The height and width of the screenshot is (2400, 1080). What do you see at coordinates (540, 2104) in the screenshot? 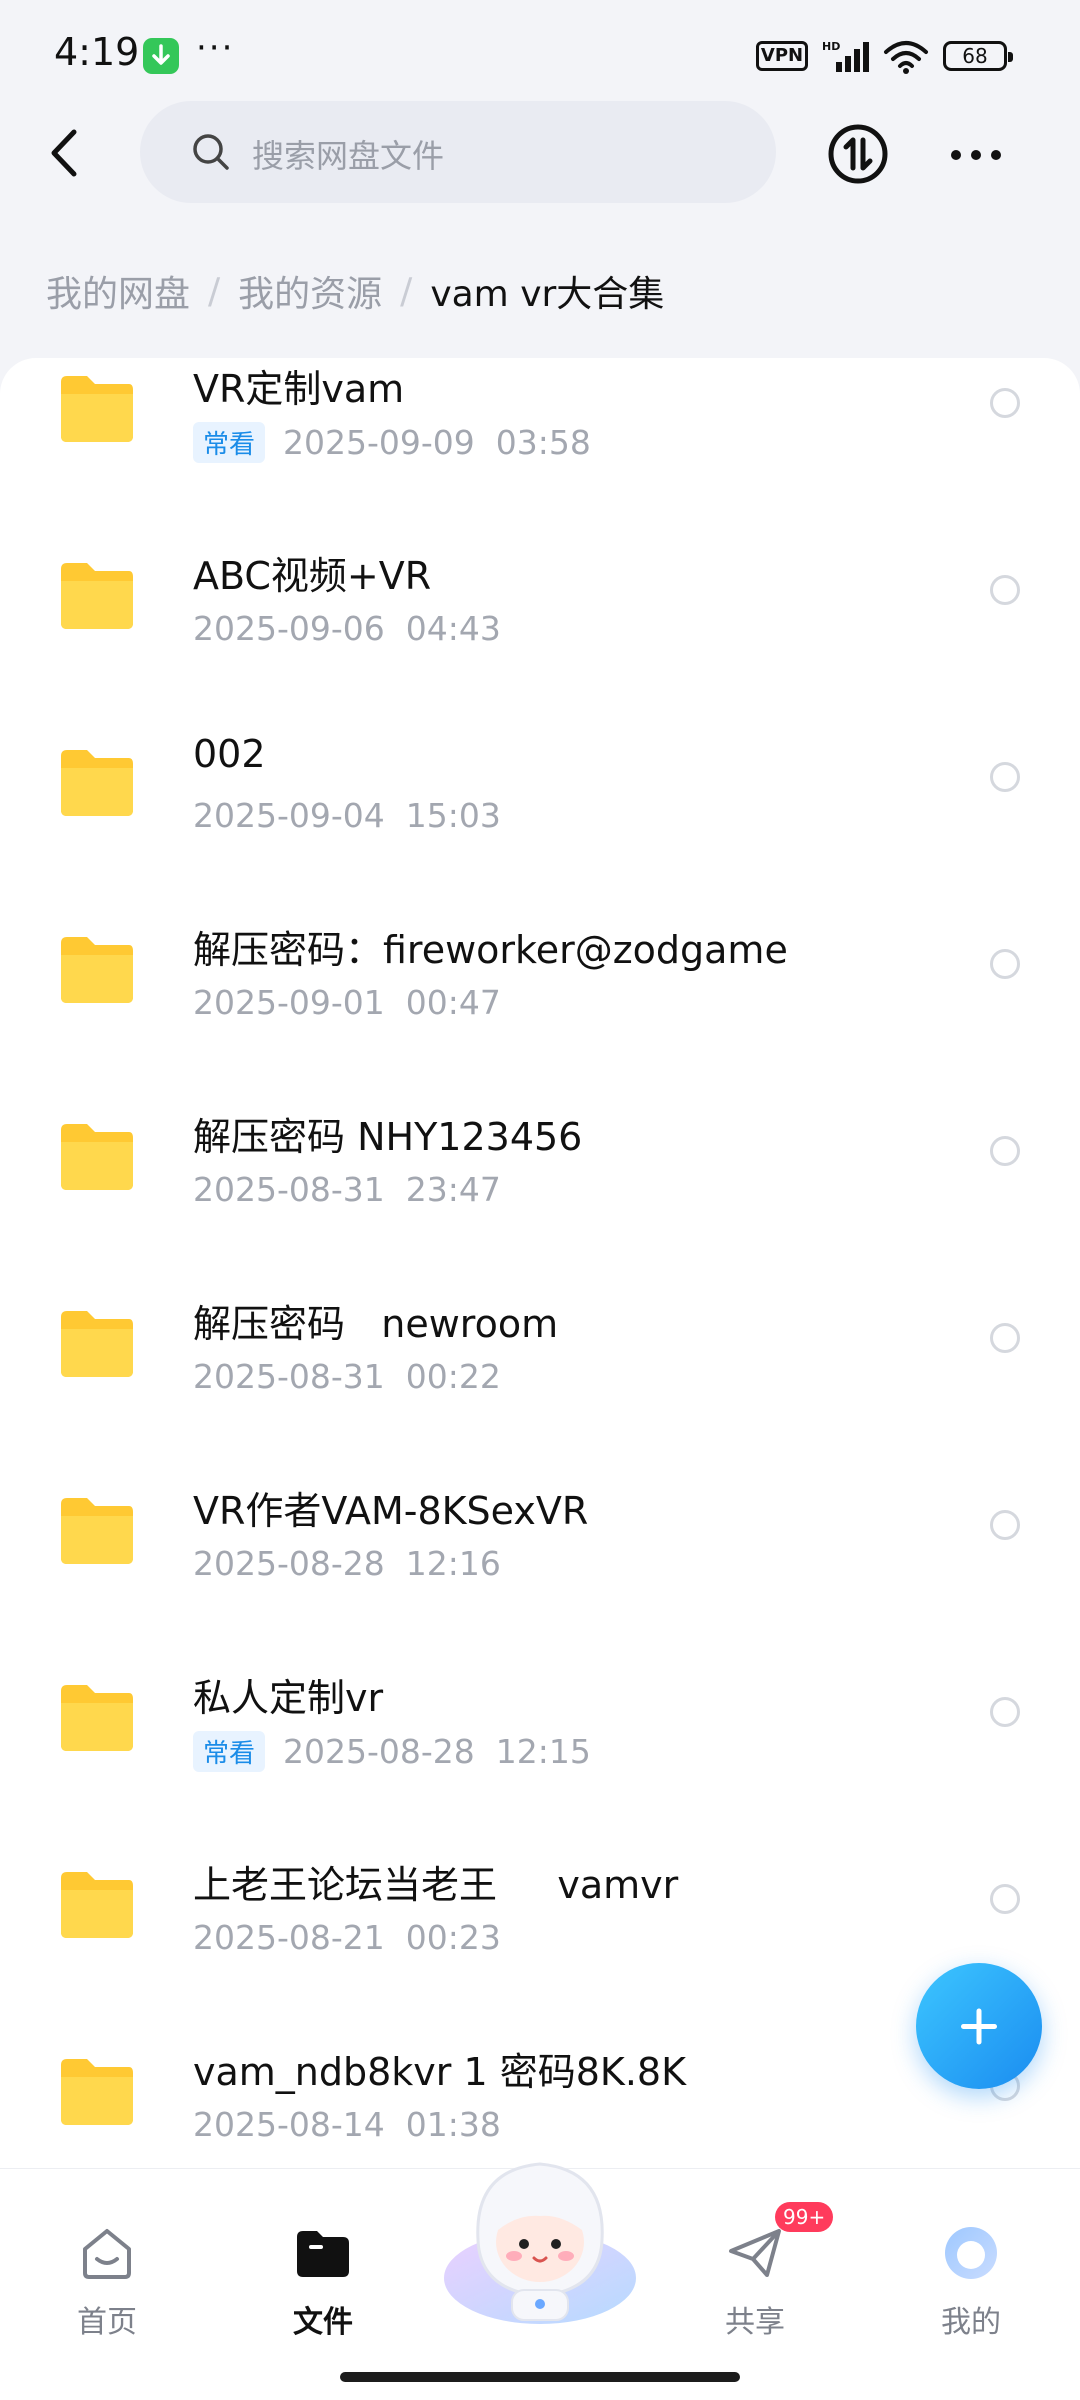
I see `folder-row: vam_ndb8kvr 1 密码8K.8K 2025-08-14 01:38` at bounding box center [540, 2104].